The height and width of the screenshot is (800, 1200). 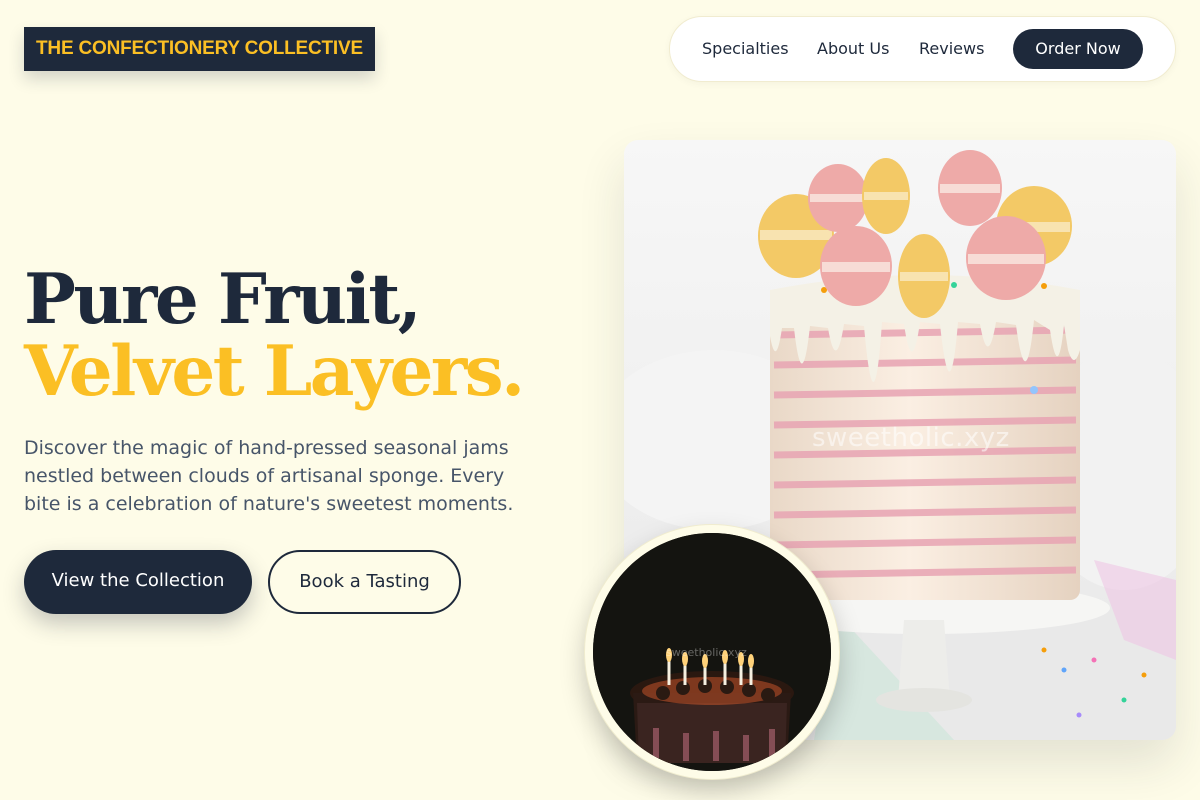 I want to click on image-watermark: sweetholic.xyz, so click(x=911, y=438).